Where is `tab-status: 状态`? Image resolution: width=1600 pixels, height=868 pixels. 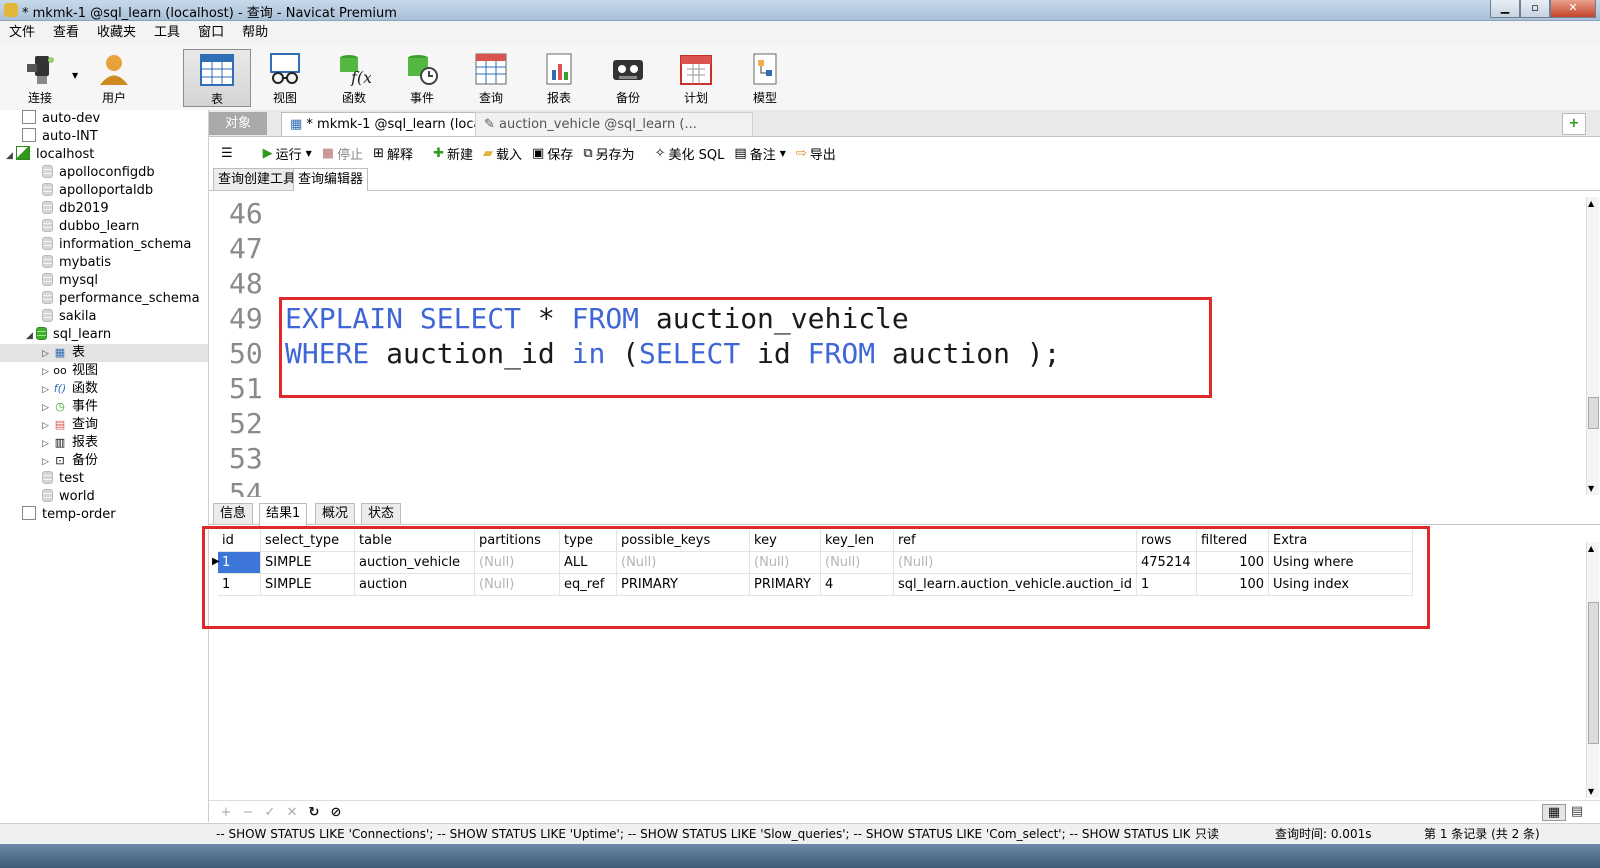
tab-status: 状态 is located at coordinates (381, 513).